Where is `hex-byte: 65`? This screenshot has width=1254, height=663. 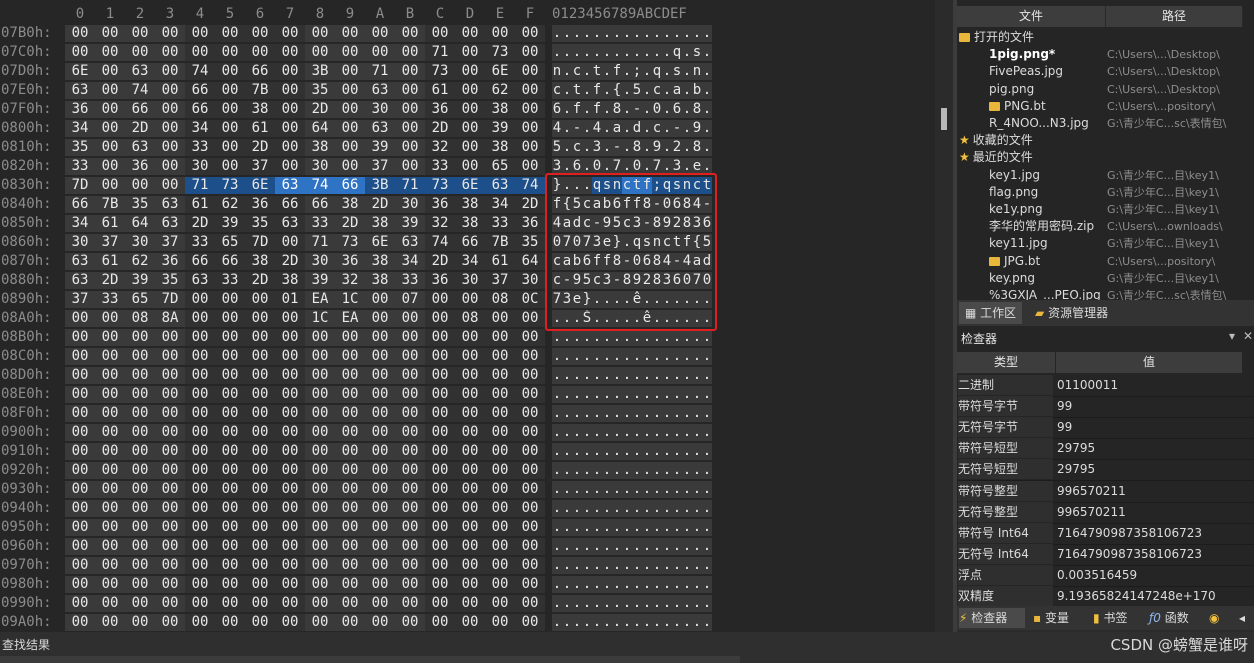 hex-byte: 65 is located at coordinates (140, 299).